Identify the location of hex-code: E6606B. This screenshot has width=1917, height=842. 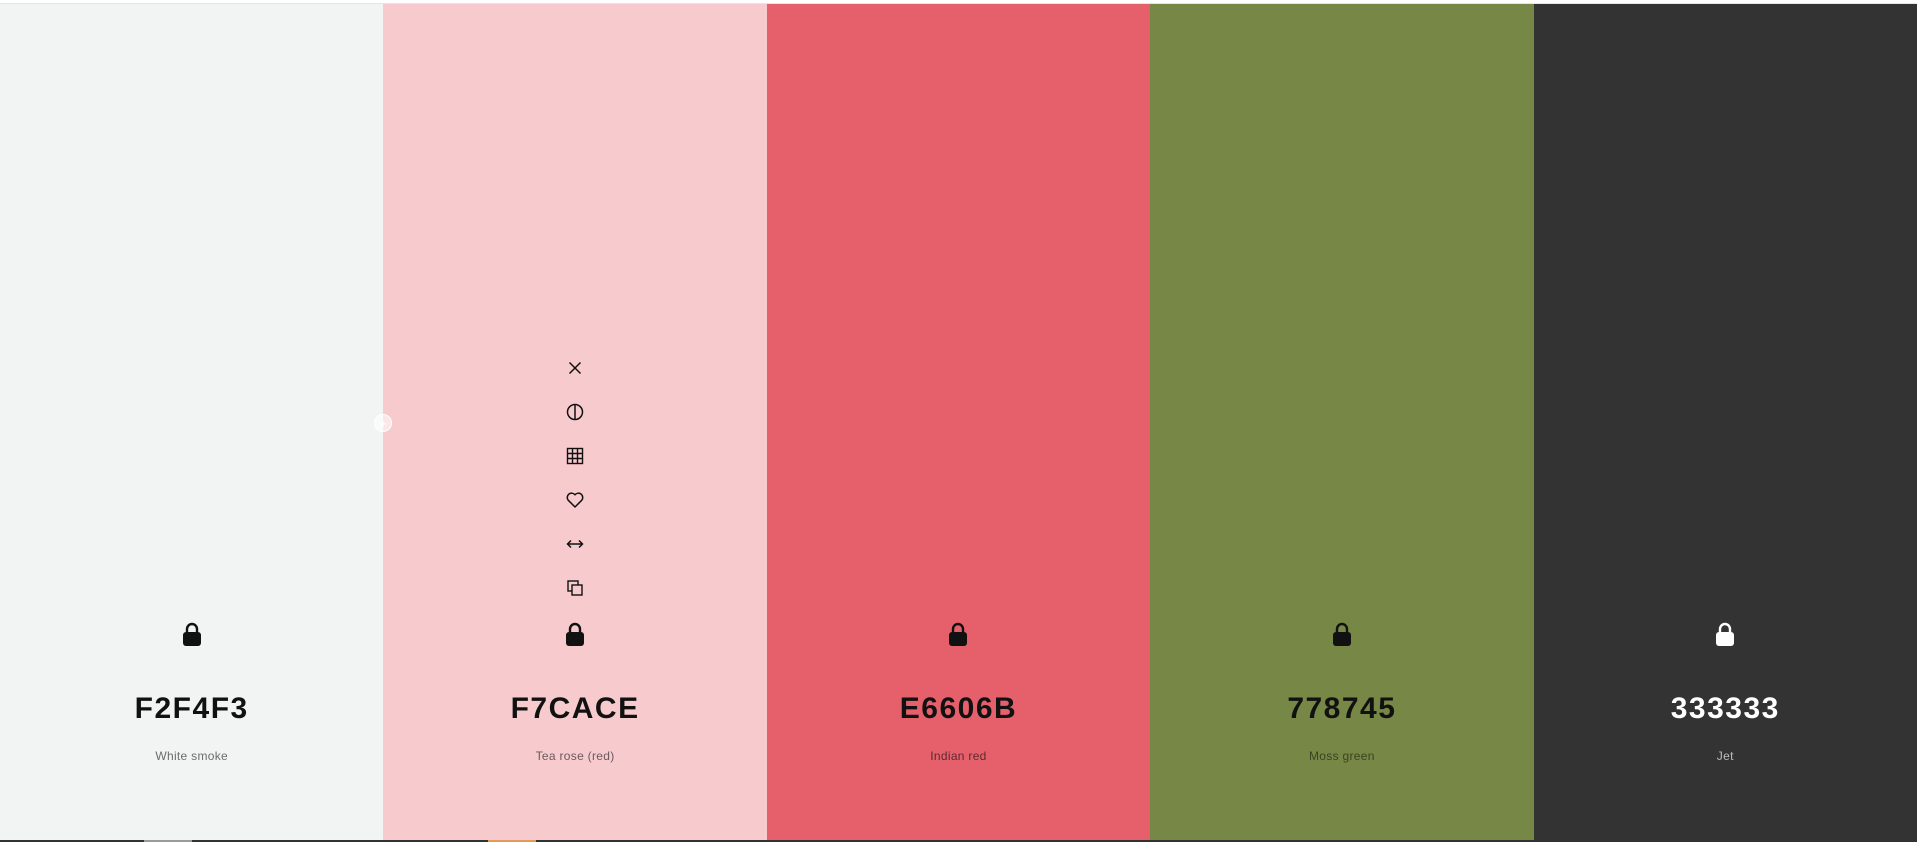
(958, 709).